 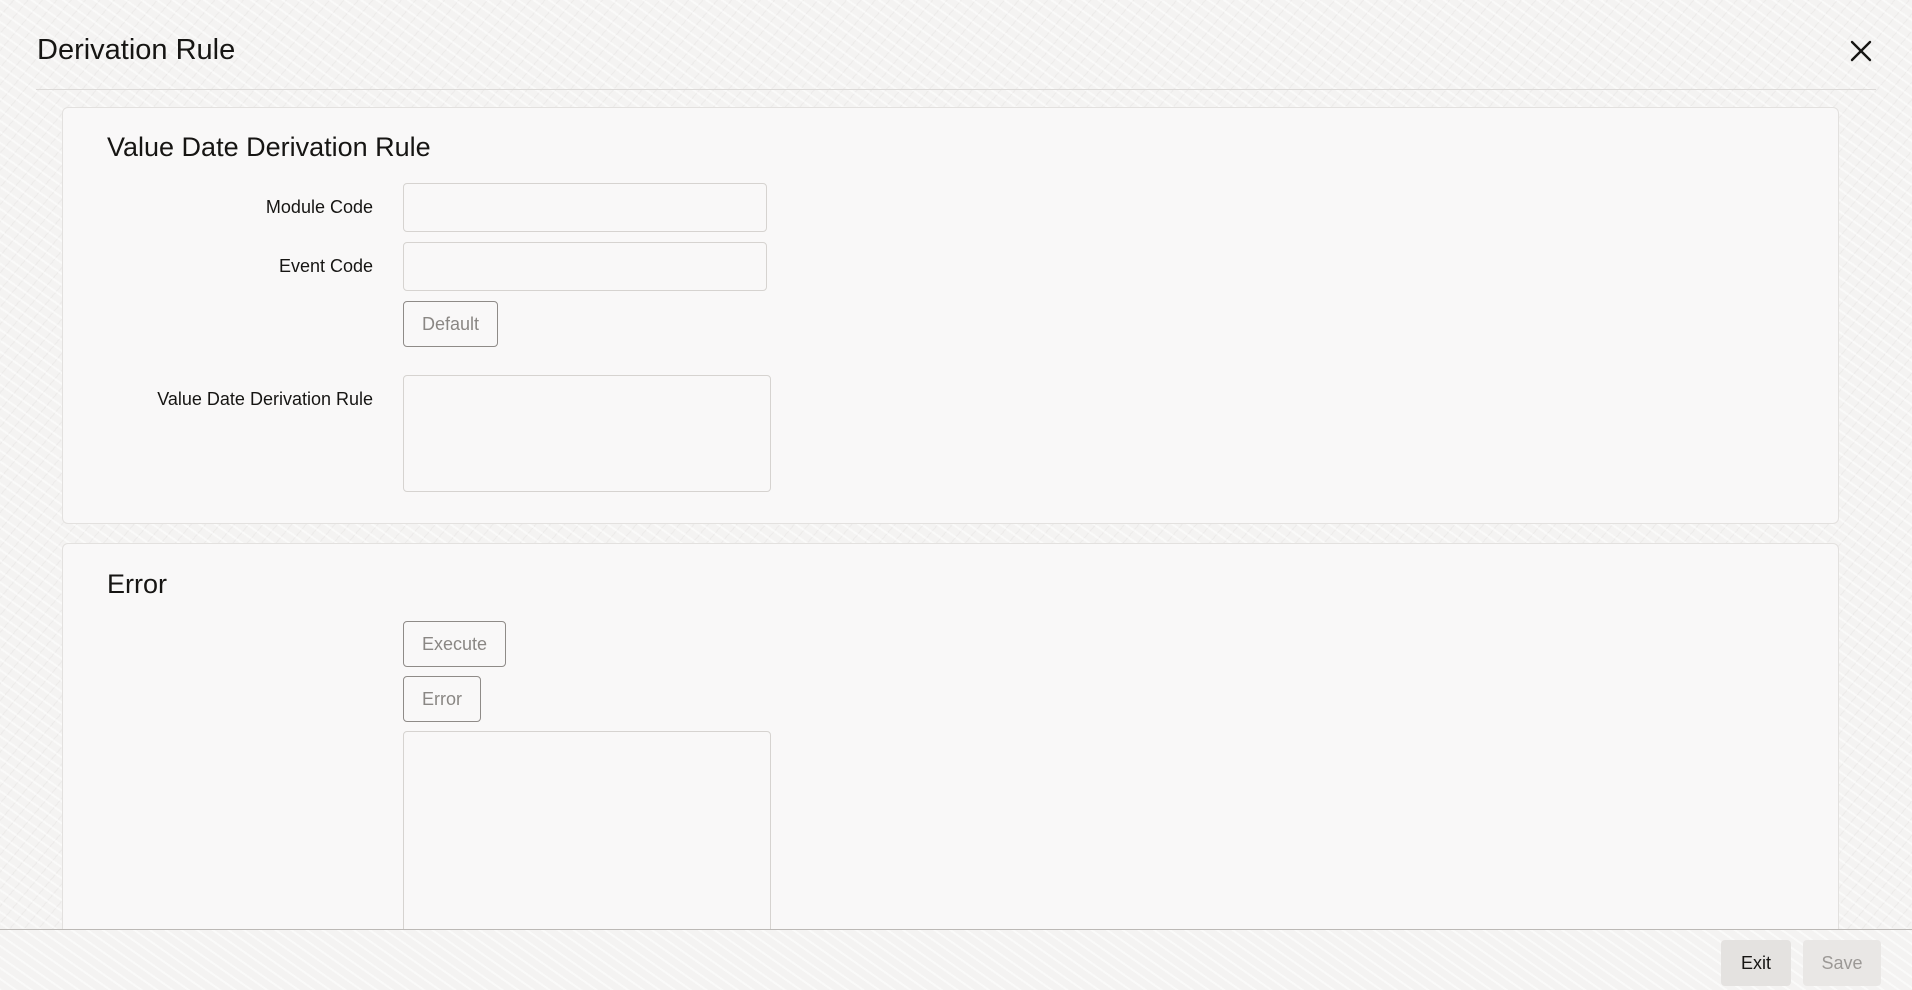 I want to click on close-button, so click(x=1861, y=51).